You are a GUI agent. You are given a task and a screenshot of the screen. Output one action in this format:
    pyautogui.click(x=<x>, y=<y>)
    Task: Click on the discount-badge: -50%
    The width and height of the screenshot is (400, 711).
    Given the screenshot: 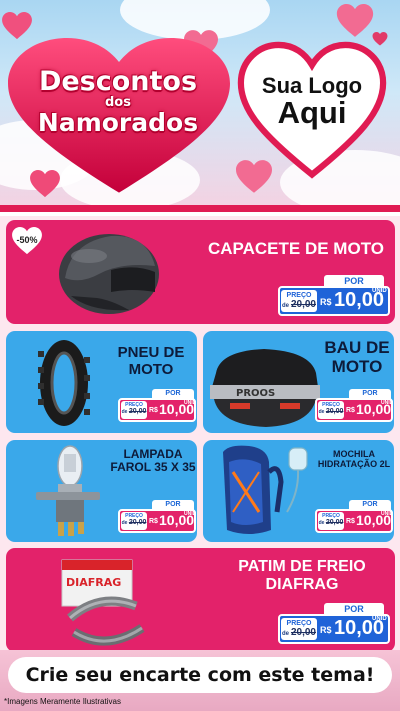 What is the action you would take?
    pyautogui.click(x=27, y=240)
    